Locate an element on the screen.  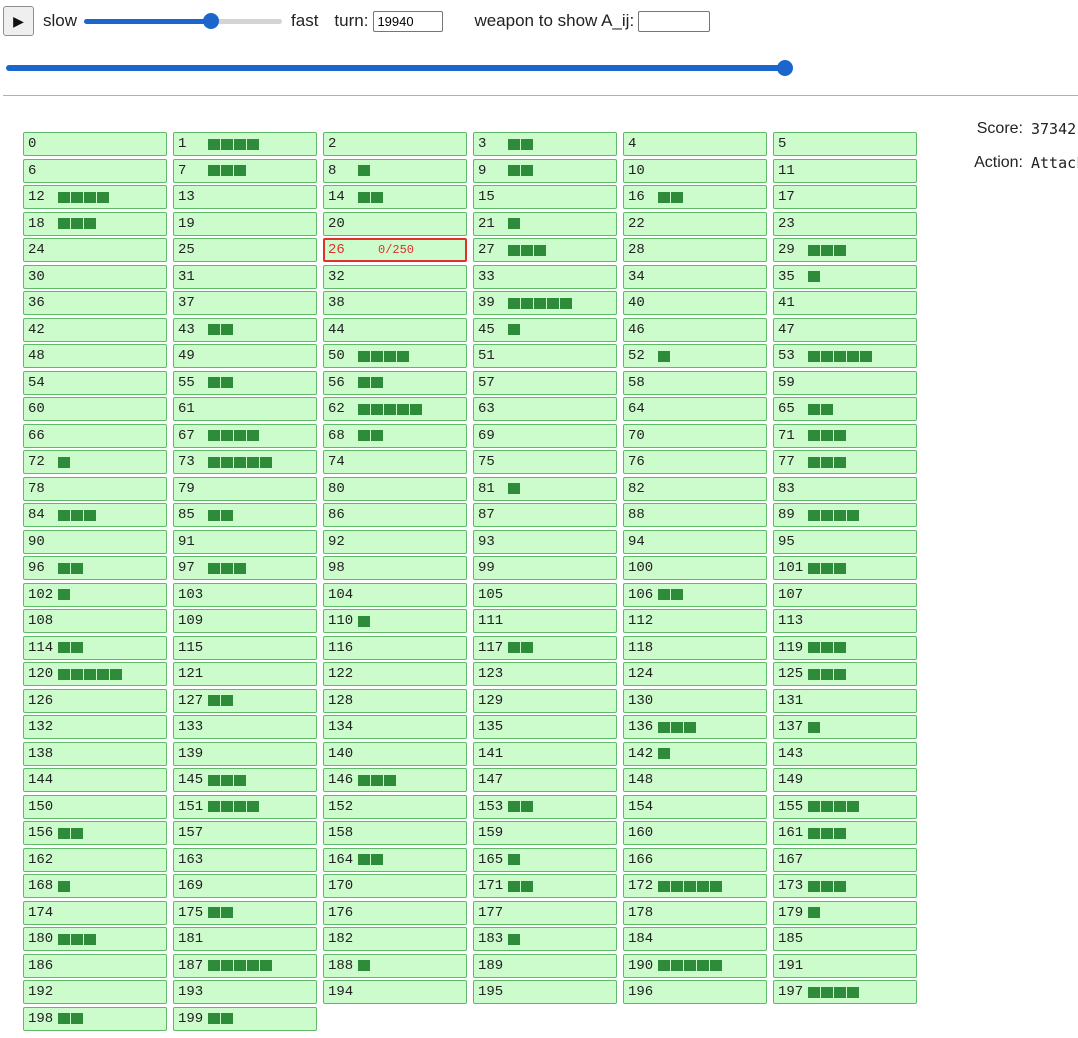
node-cell: 37 is located at coordinates (245, 303).